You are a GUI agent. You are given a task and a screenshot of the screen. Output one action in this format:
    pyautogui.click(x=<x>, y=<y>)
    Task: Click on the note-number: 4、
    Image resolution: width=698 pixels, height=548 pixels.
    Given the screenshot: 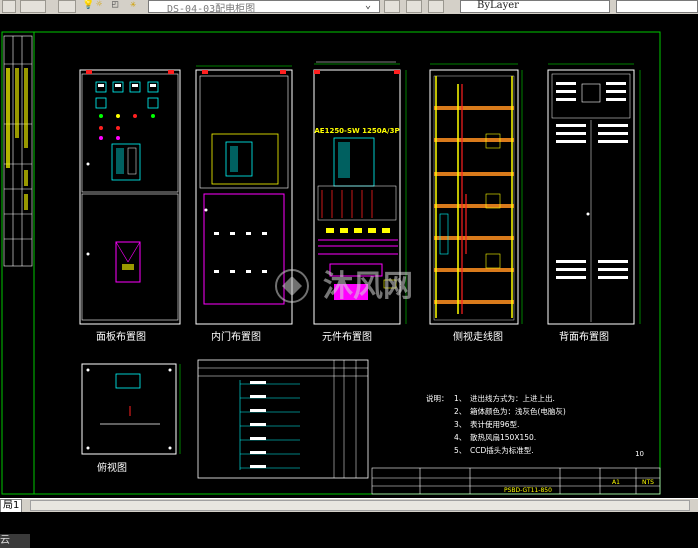 What is the action you would take?
    pyautogui.click(x=460, y=437)
    